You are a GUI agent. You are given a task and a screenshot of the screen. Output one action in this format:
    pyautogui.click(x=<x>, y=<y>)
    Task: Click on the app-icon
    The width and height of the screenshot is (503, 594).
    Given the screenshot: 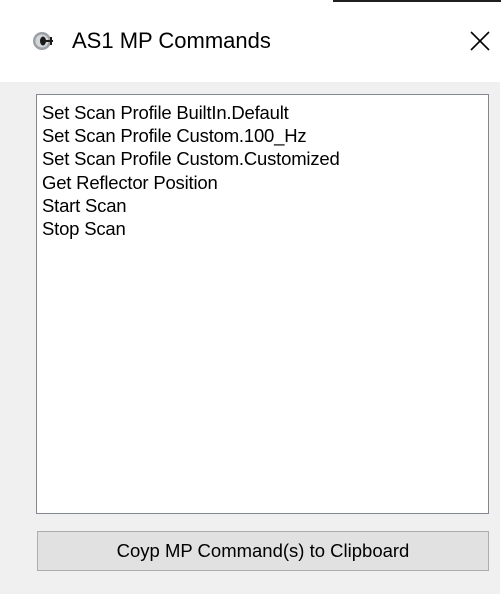 What is the action you would take?
    pyautogui.click(x=43, y=41)
    